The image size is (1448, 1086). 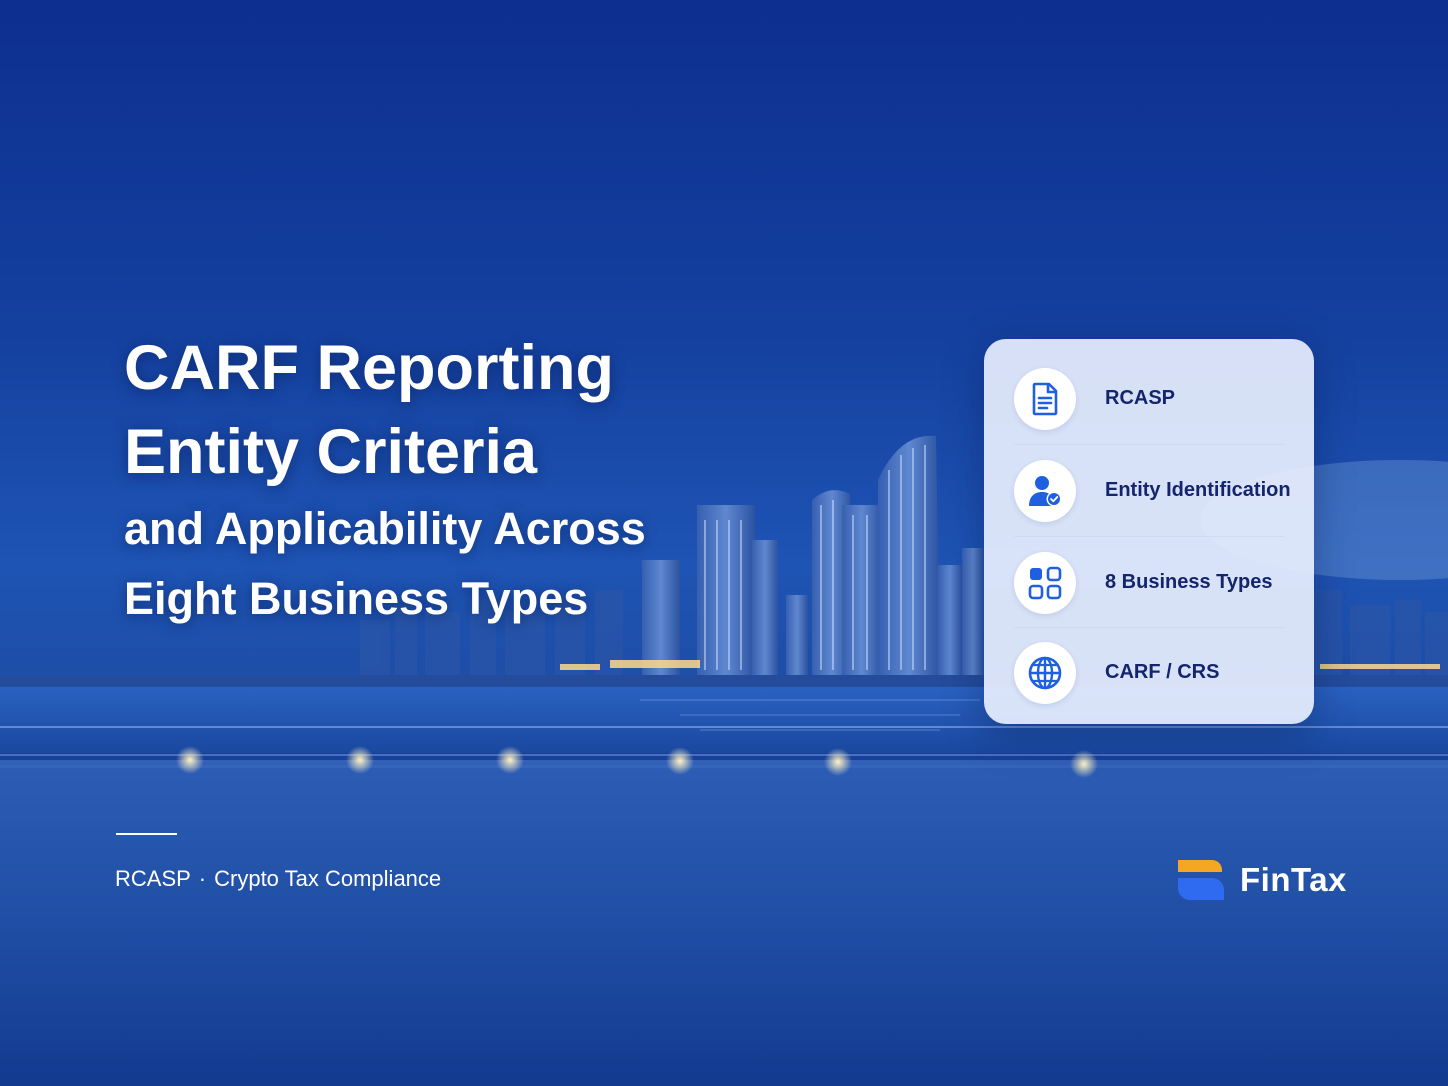 What do you see at coordinates (369, 368) in the screenshot?
I see `headline-line-1: CARF Reporting` at bounding box center [369, 368].